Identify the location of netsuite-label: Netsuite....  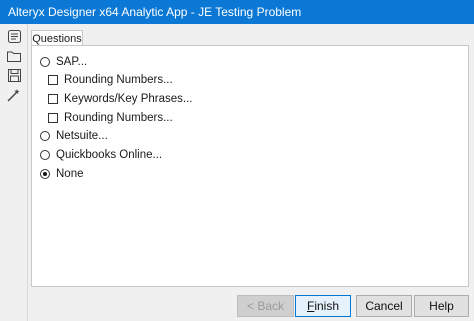
(82, 136).